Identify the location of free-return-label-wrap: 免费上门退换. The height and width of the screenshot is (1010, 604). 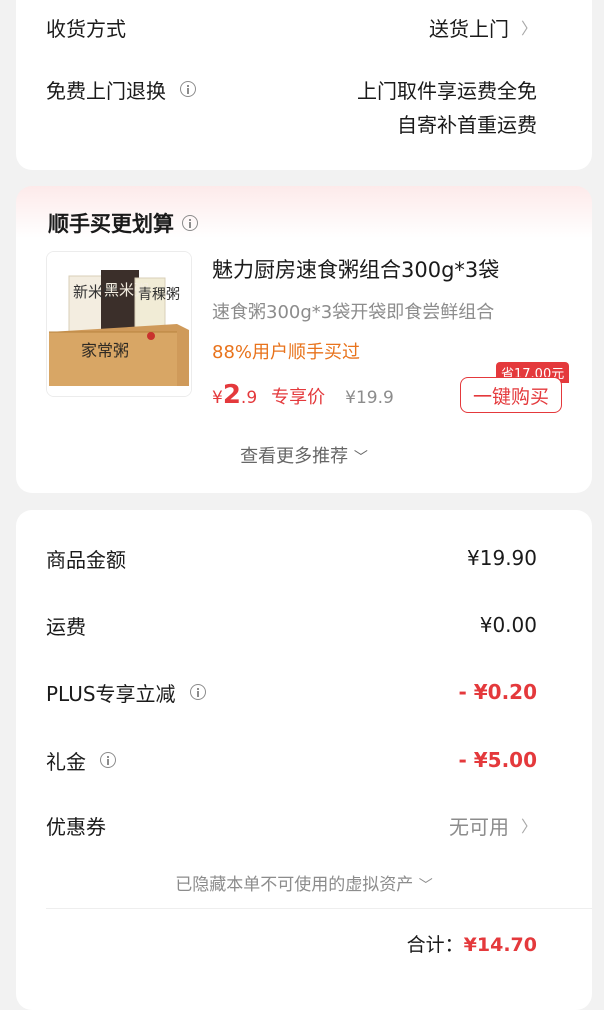
(121, 89).